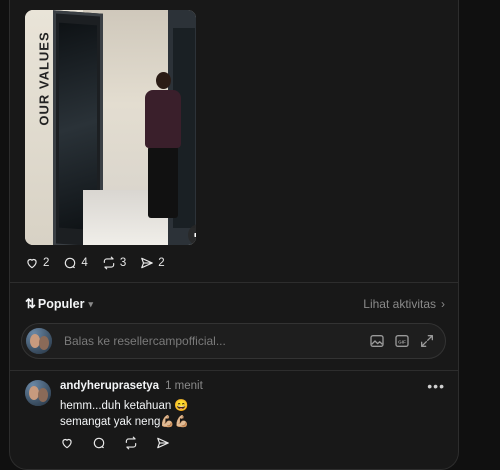  I want to click on video-person-body, so click(163, 119).